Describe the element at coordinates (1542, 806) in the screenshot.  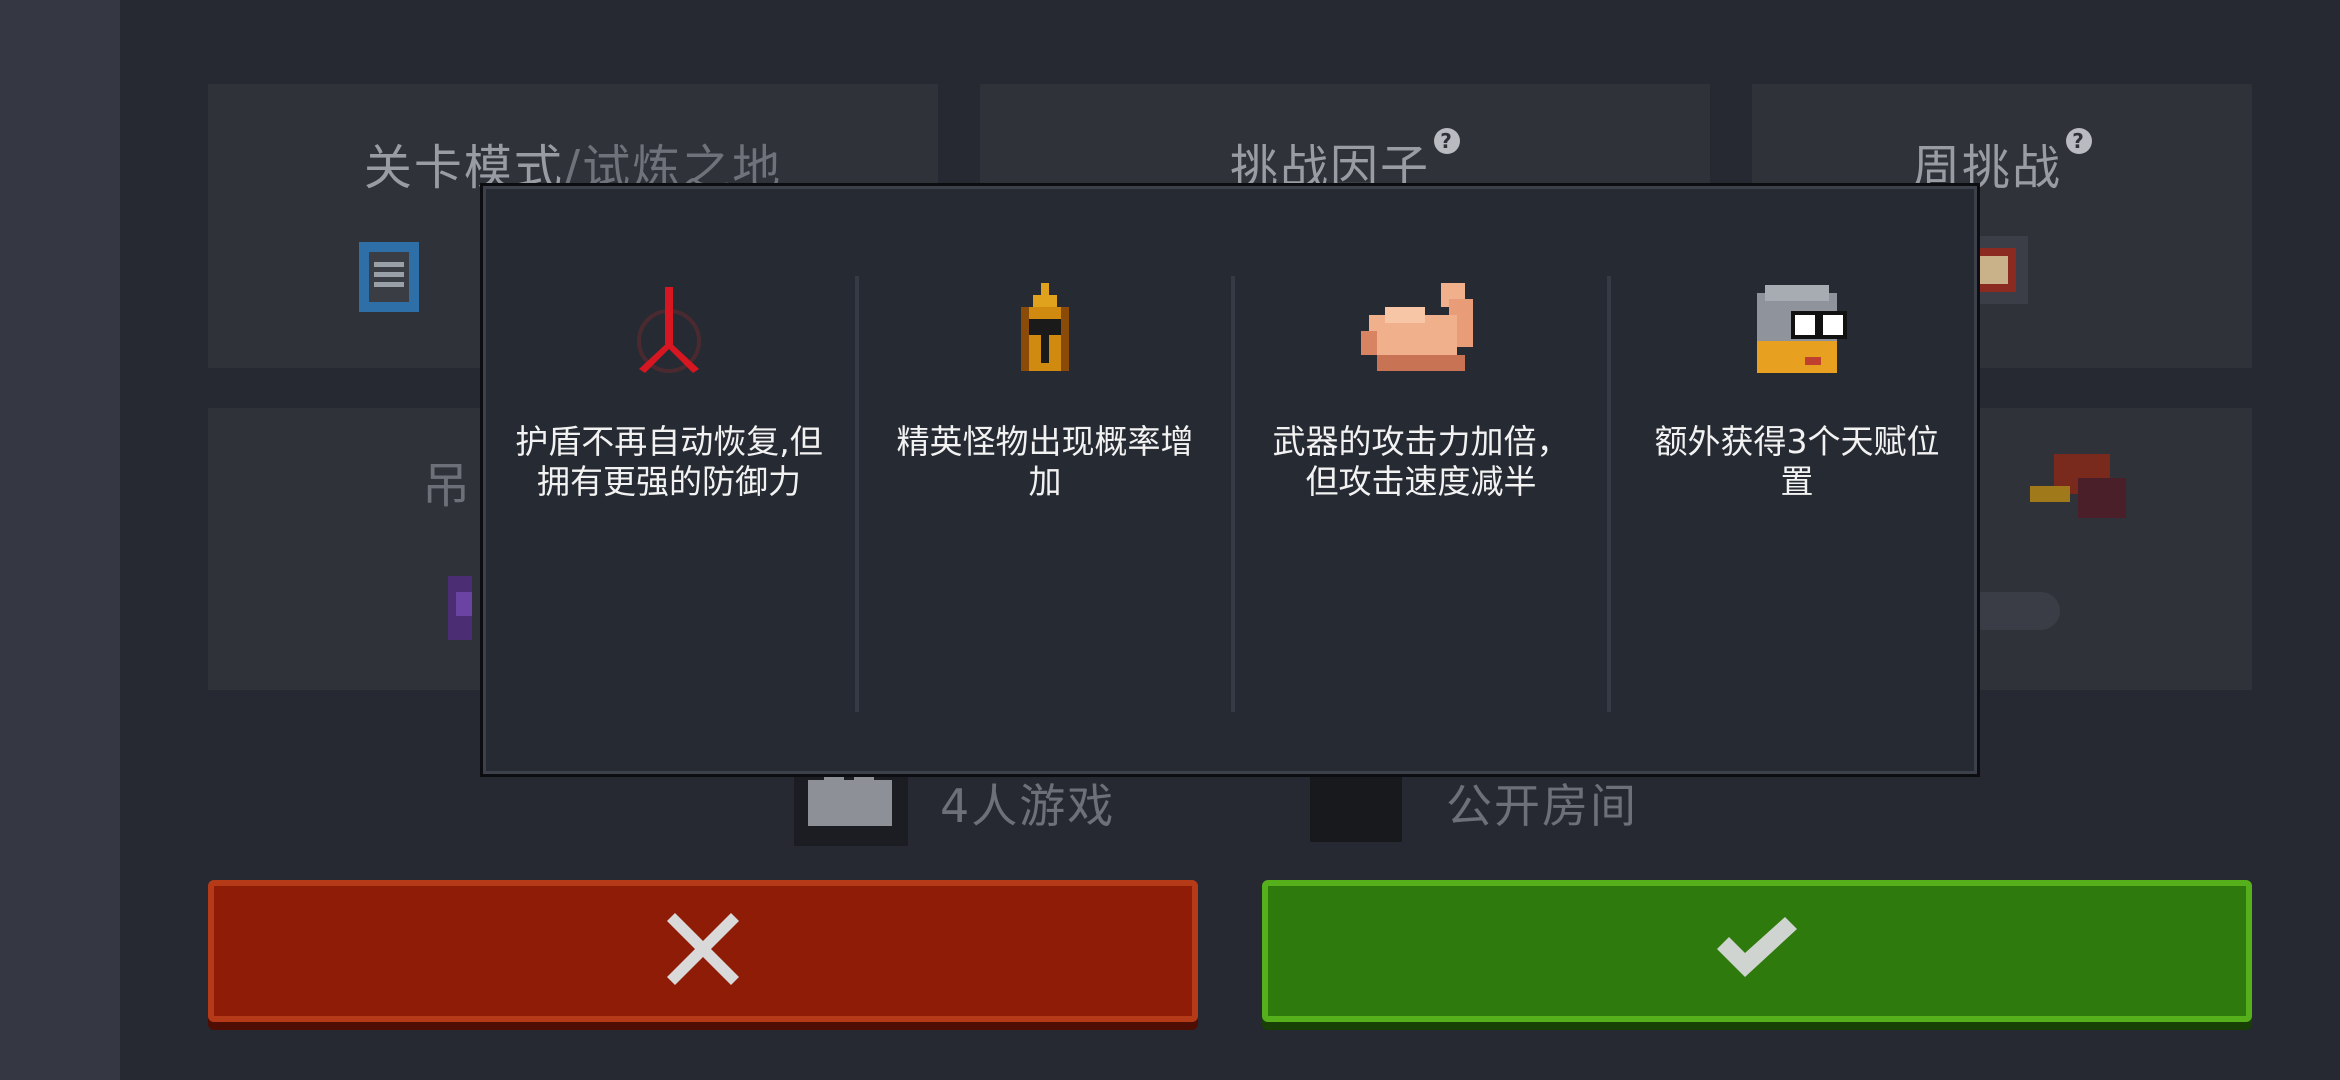
I see `public-room-label: 公开房间` at that location.